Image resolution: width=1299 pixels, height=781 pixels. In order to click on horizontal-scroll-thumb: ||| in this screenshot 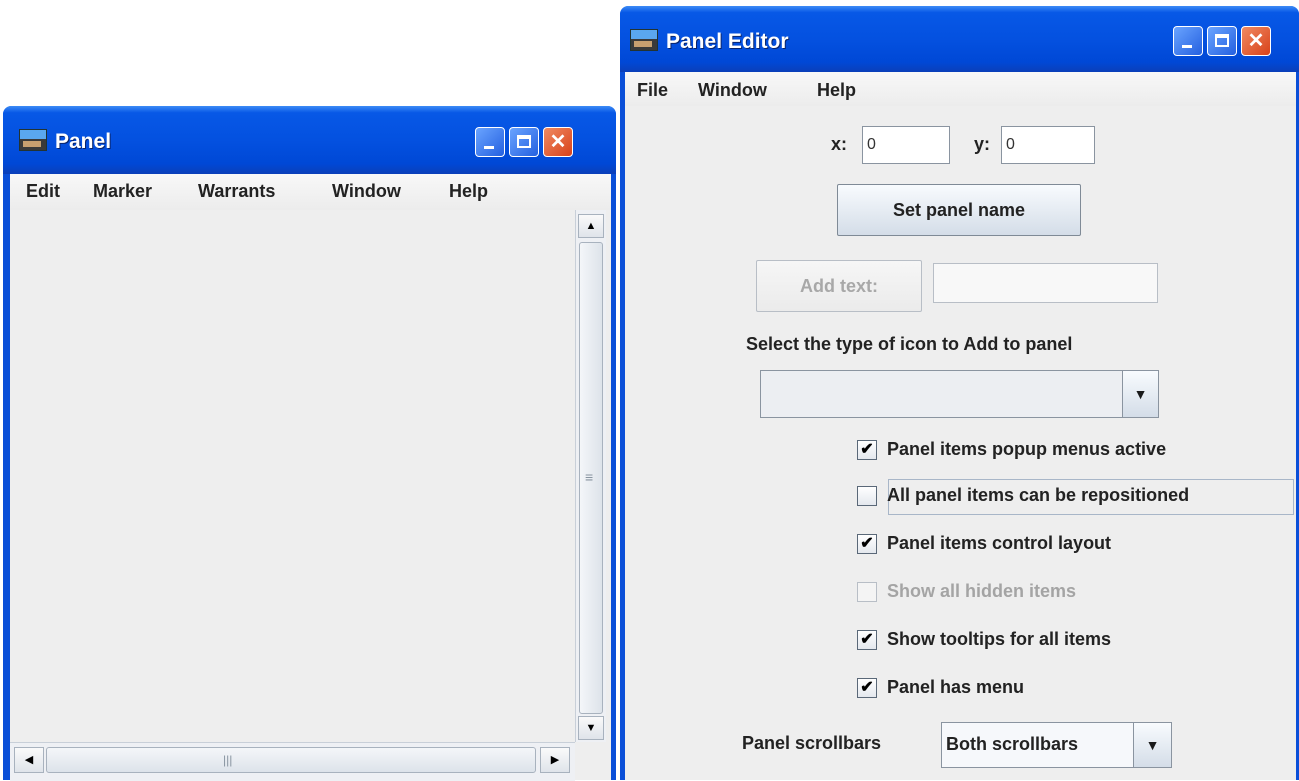, I will do `click(291, 760)`.